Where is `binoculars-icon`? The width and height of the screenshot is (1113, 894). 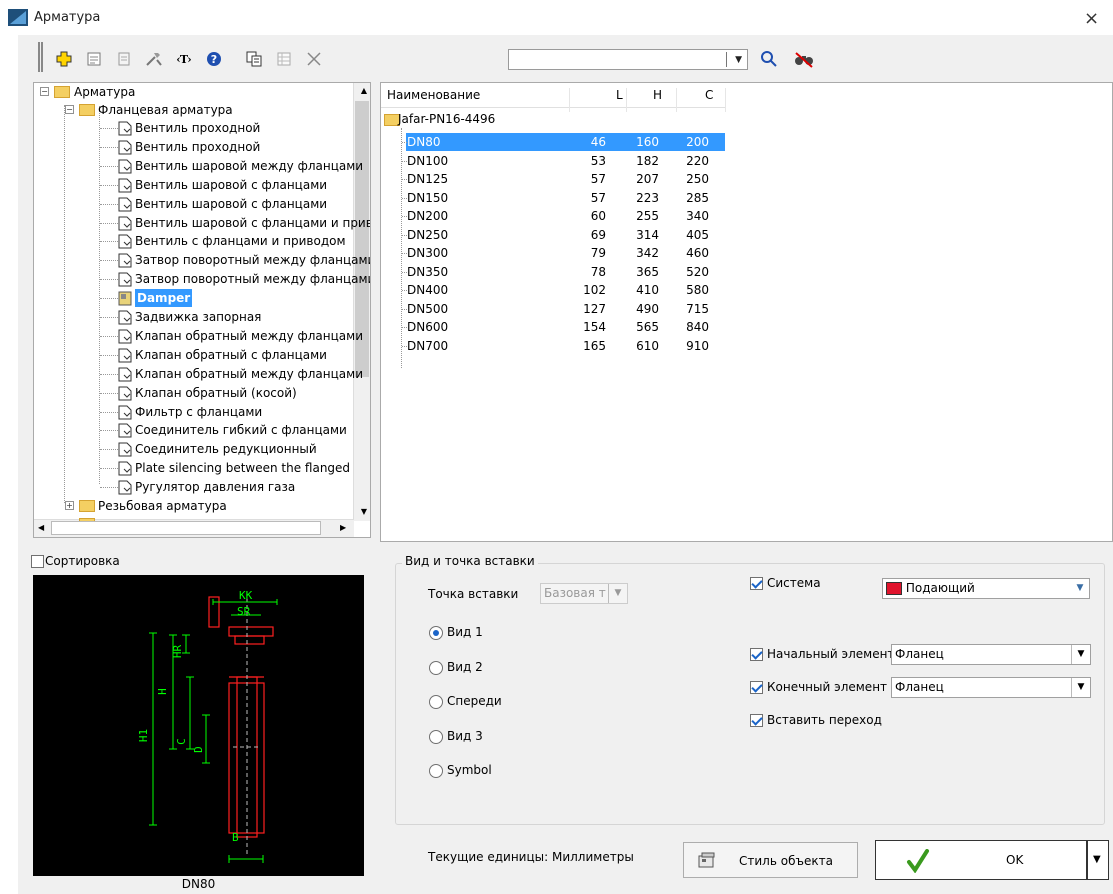
binoculars-icon is located at coordinates (804, 59).